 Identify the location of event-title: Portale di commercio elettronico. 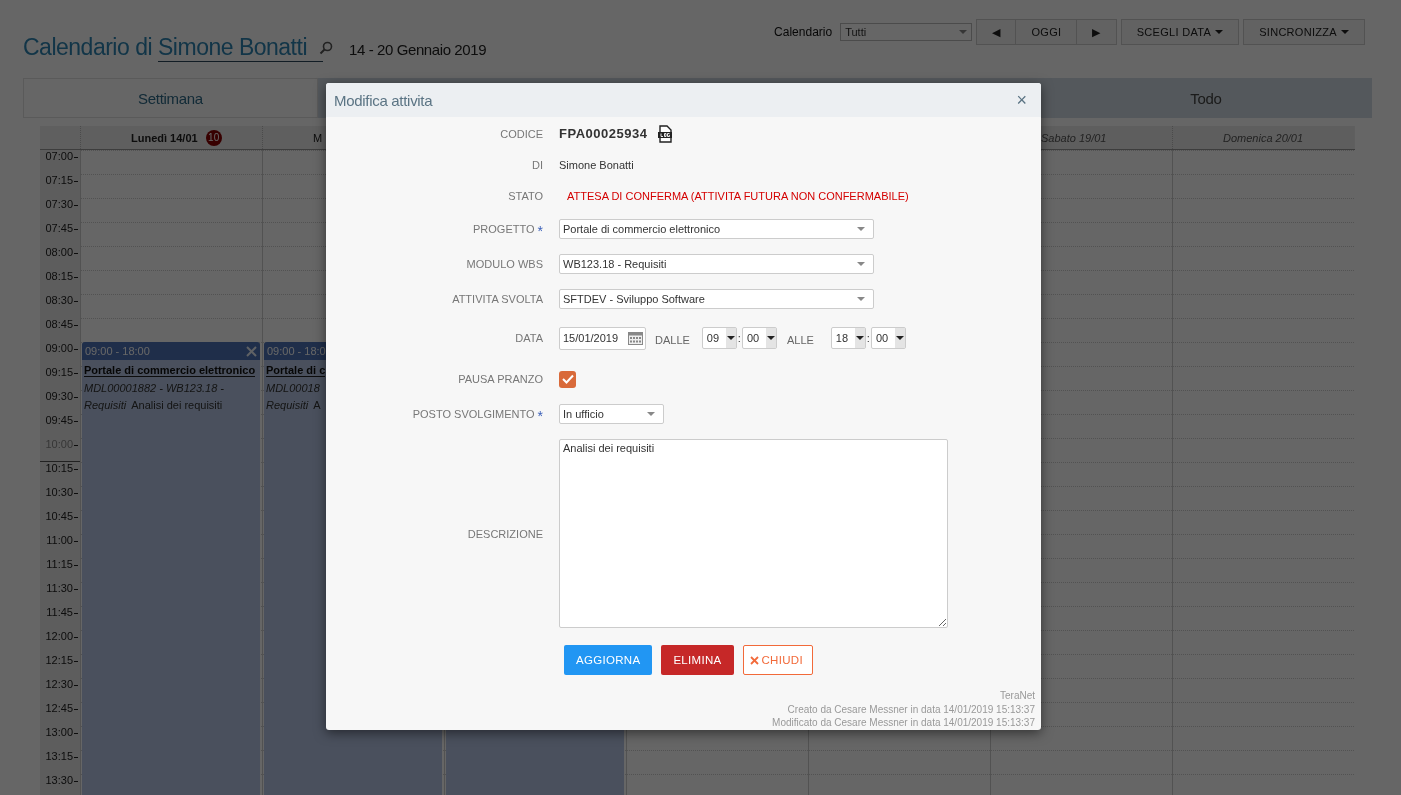
(170, 370).